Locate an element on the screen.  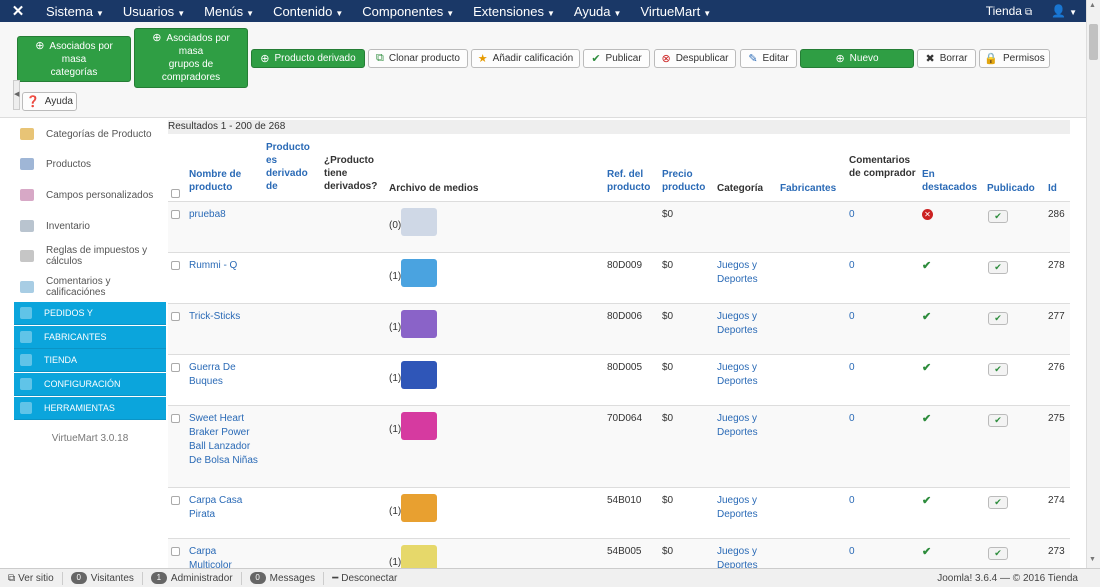
product-name-link: Carpa Multicolor is located at coordinates (224, 556).